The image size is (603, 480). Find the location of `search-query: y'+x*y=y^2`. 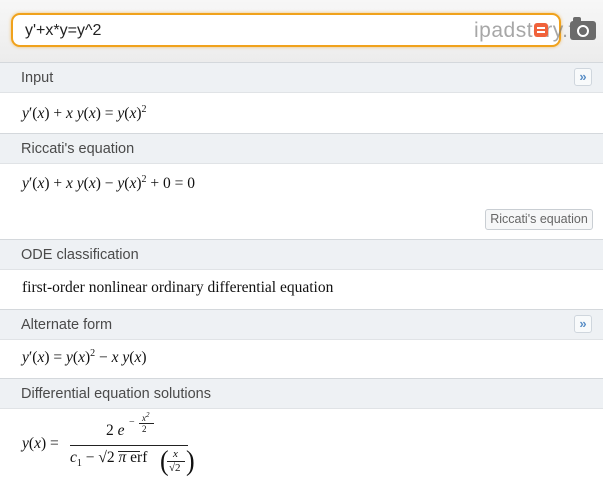

search-query: y'+x*y=y^2 is located at coordinates (63, 31).